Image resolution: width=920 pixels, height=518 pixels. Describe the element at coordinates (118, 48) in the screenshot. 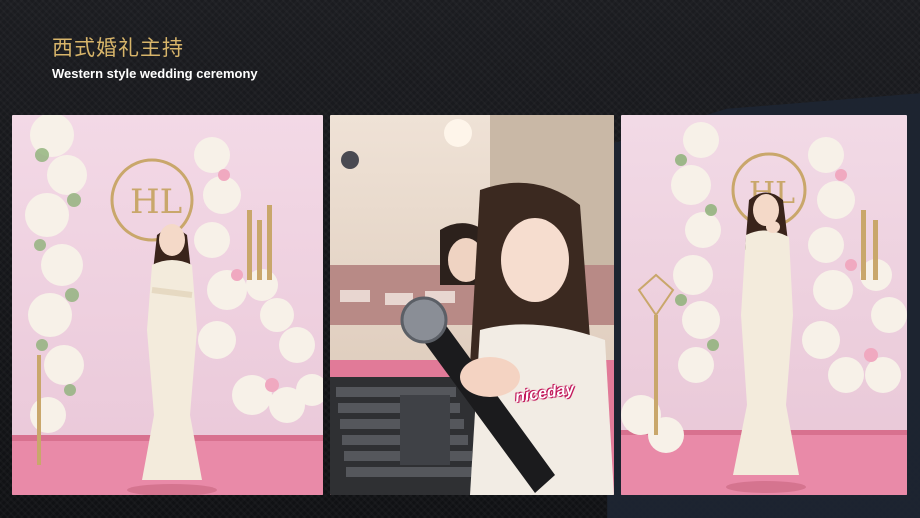

I see `slide-title-chinese: 西式婚礼主持` at that location.